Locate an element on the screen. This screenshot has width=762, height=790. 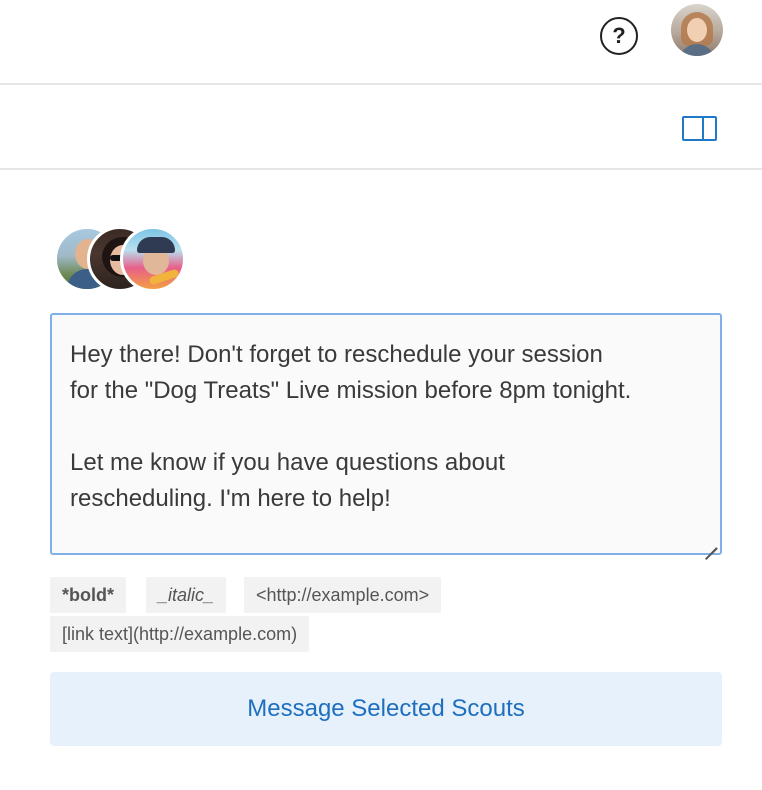
format-hint-bold: *bold* is located at coordinates (88, 595).